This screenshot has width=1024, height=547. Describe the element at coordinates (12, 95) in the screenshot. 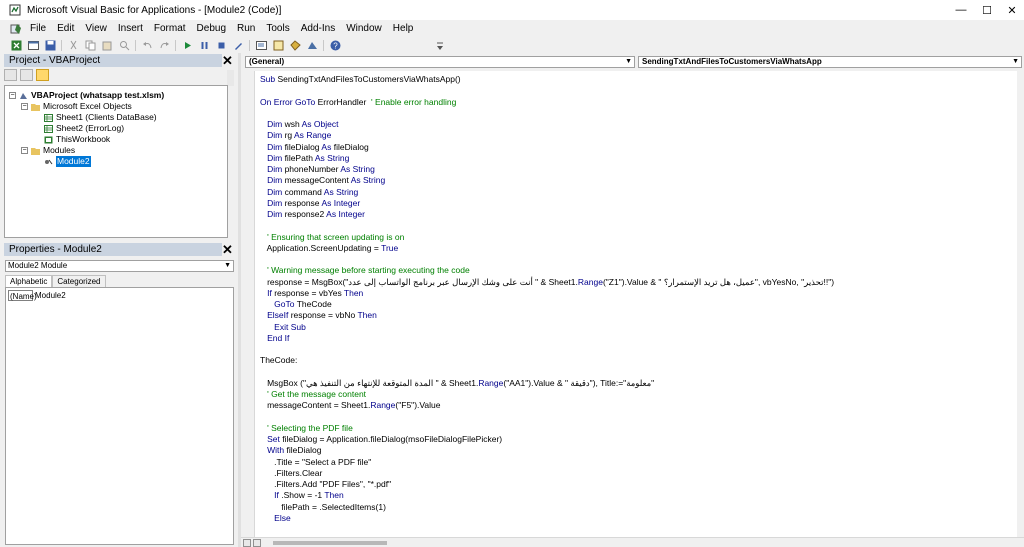

I see `expand-root-icon: −` at that location.